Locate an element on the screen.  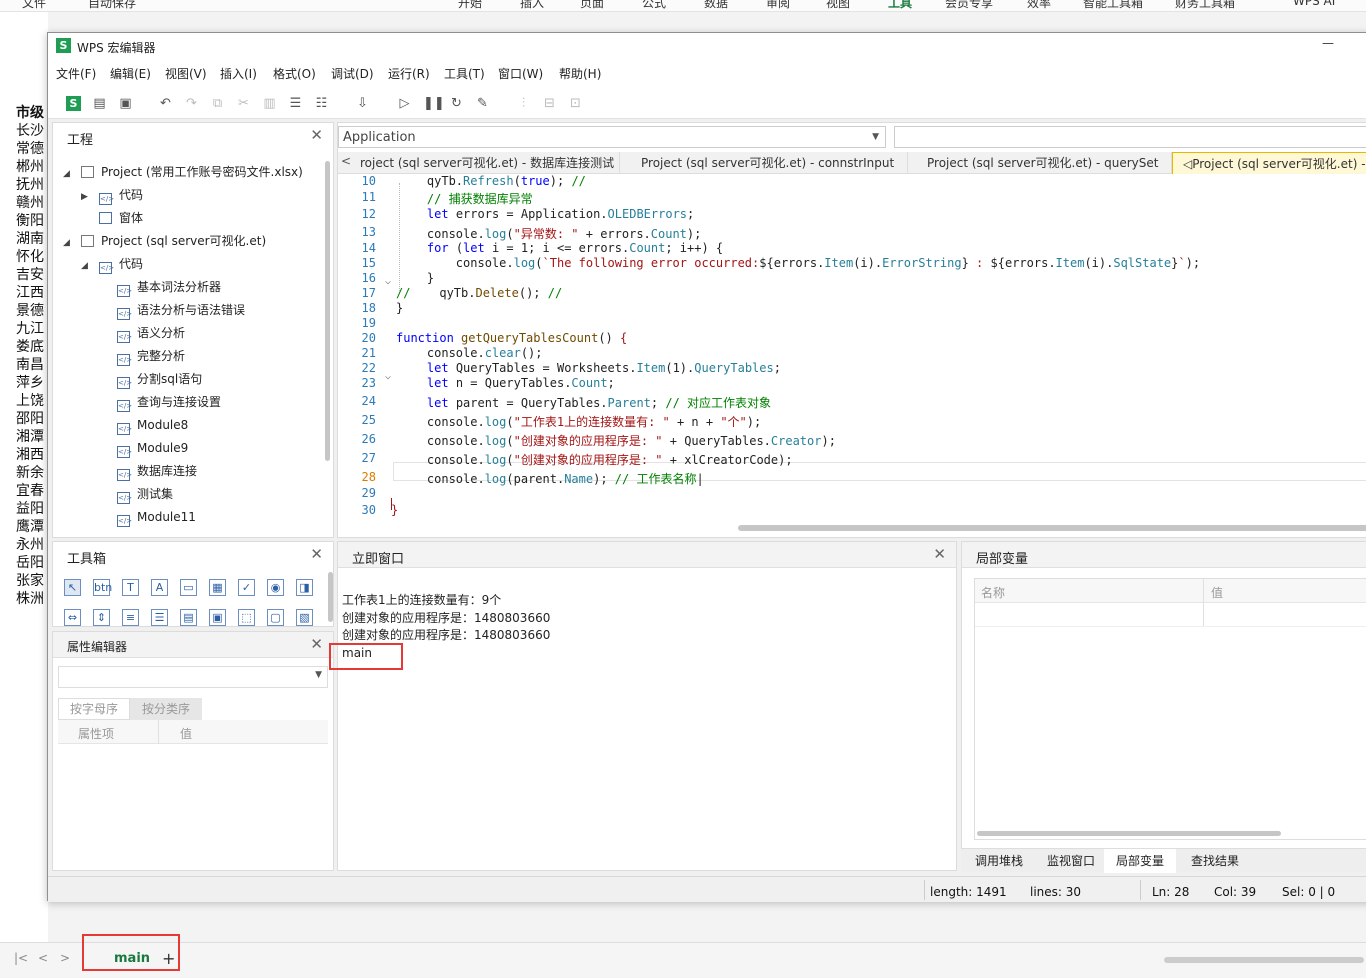
sheet-cell: 长沙 is located at coordinates (30, 130).